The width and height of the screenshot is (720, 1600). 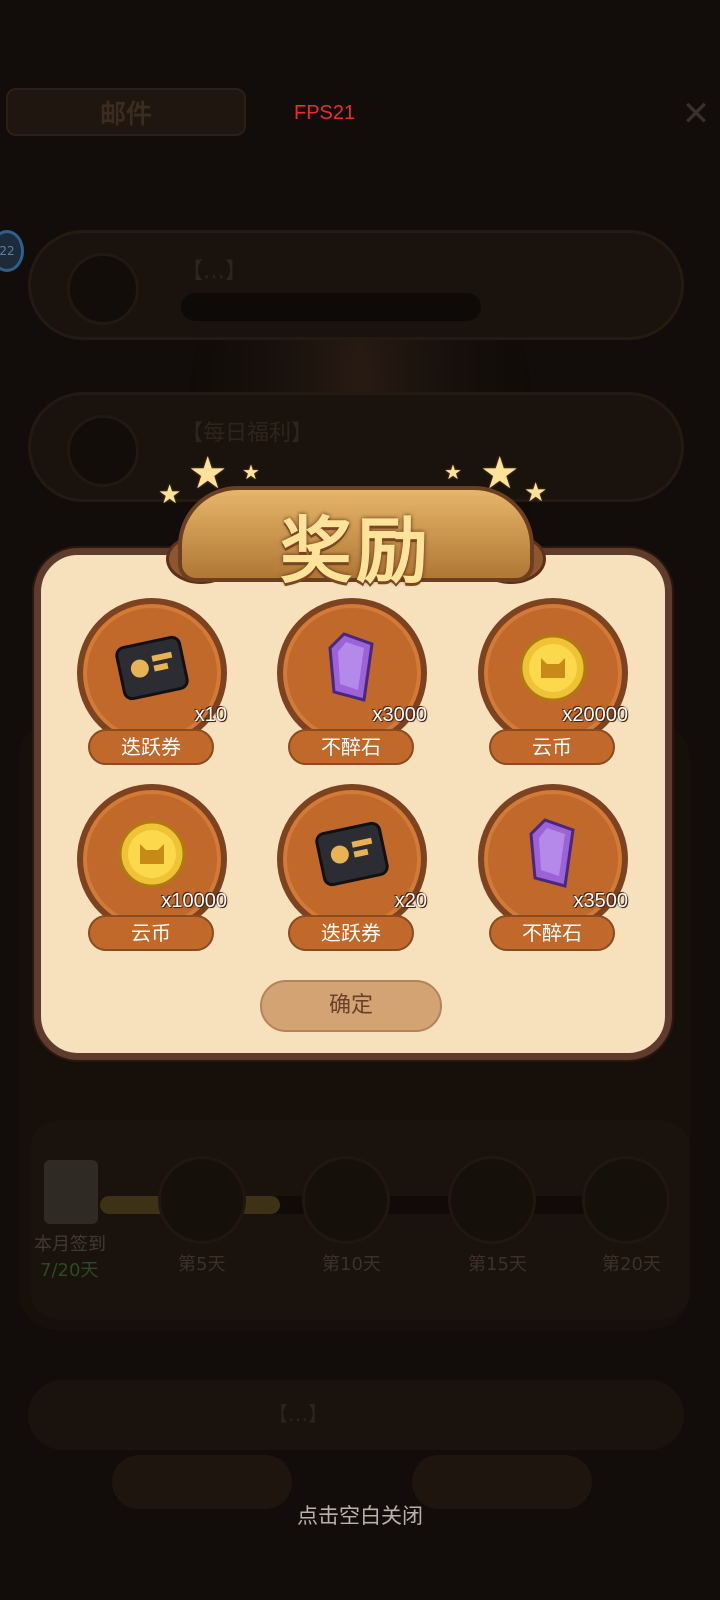 What do you see at coordinates (210, 715) in the screenshot?
I see `reward-quantity: x10` at bounding box center [210, 715].